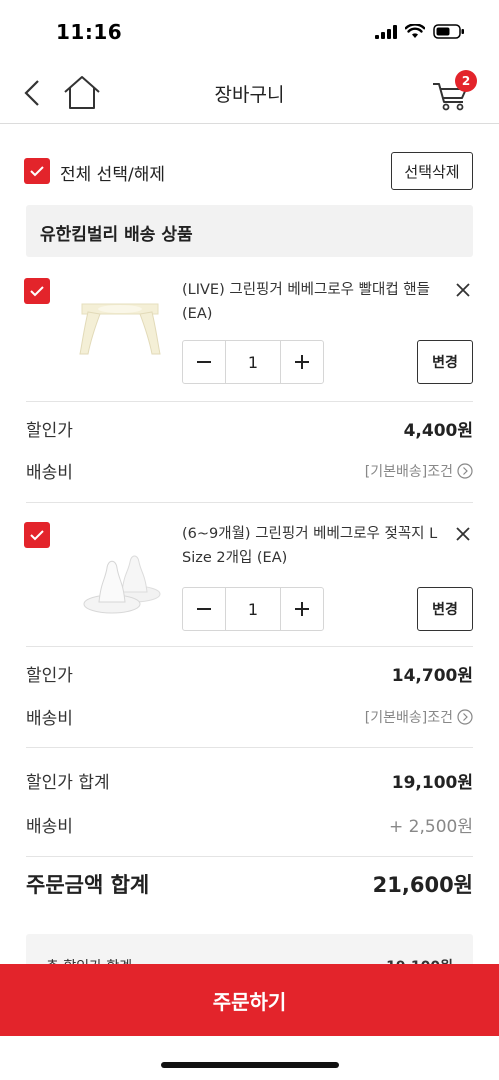  What do you see at coordinates (248, 338) in the screenshot?
I see `cart-item: (LIVE) 그린핑거 베베그로우 빨대컵 핸들 (EA) 1 변경` at bounding box center [248, 338].